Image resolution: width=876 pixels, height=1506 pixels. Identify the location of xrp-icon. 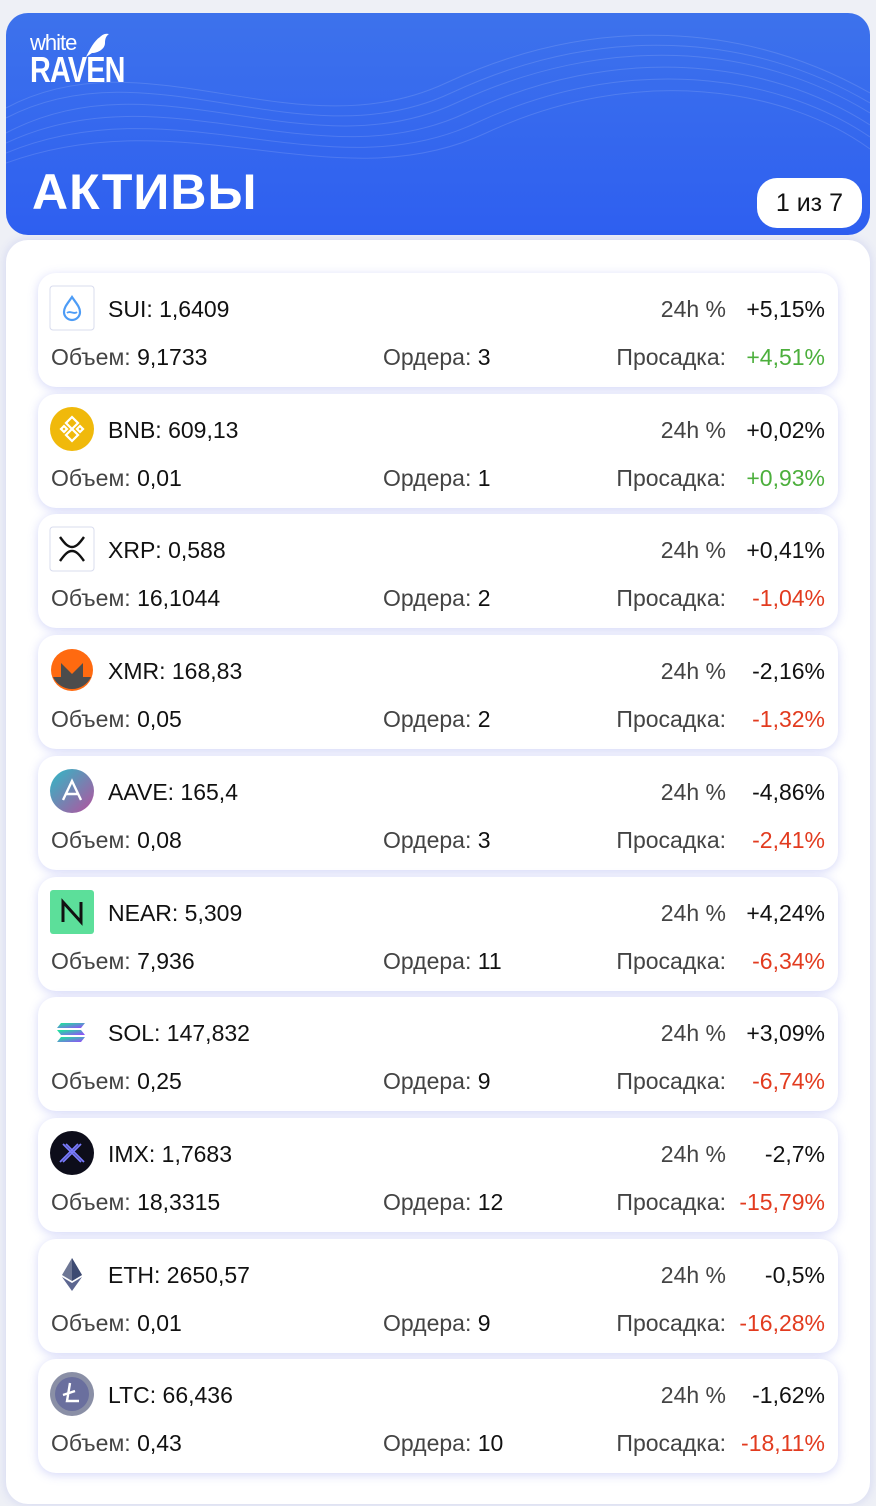
(72, 549).